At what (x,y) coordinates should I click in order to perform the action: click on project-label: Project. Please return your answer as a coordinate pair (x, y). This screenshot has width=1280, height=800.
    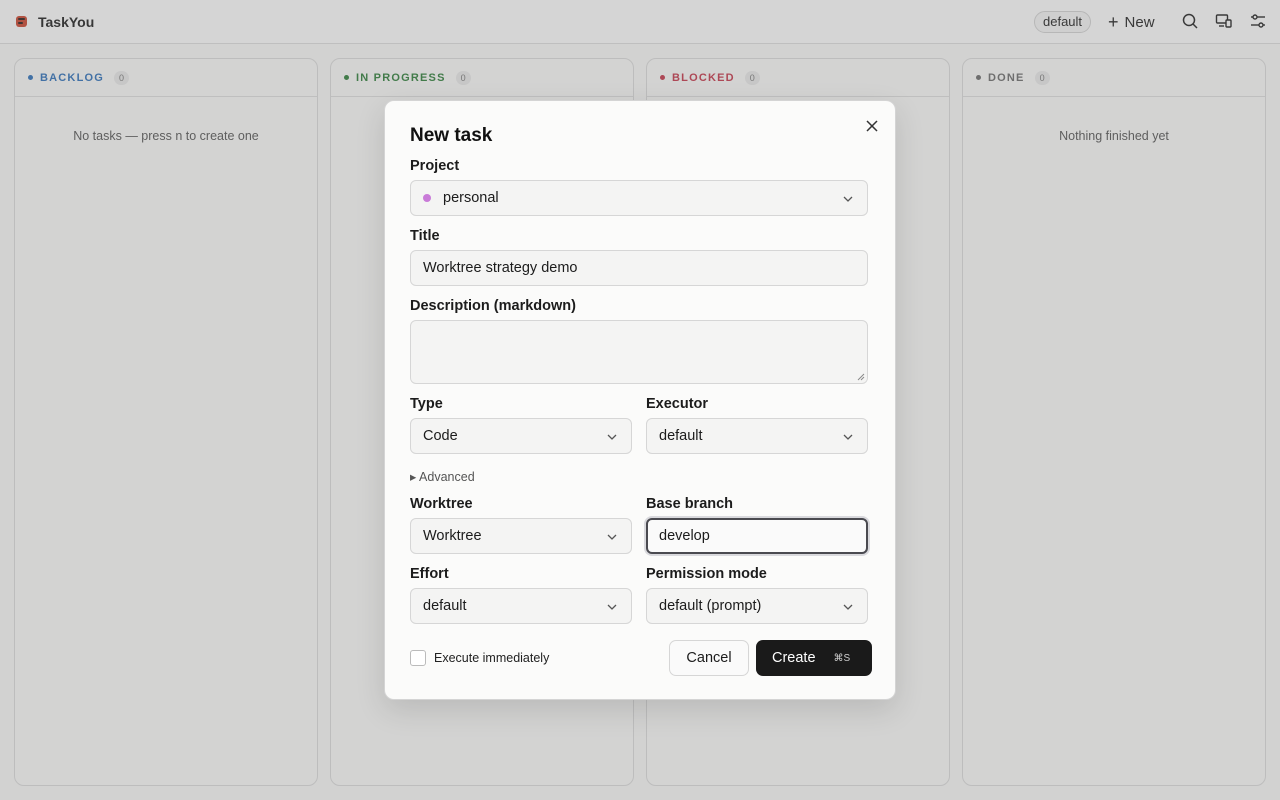
    Looking at the image, I should click on (435, 166).